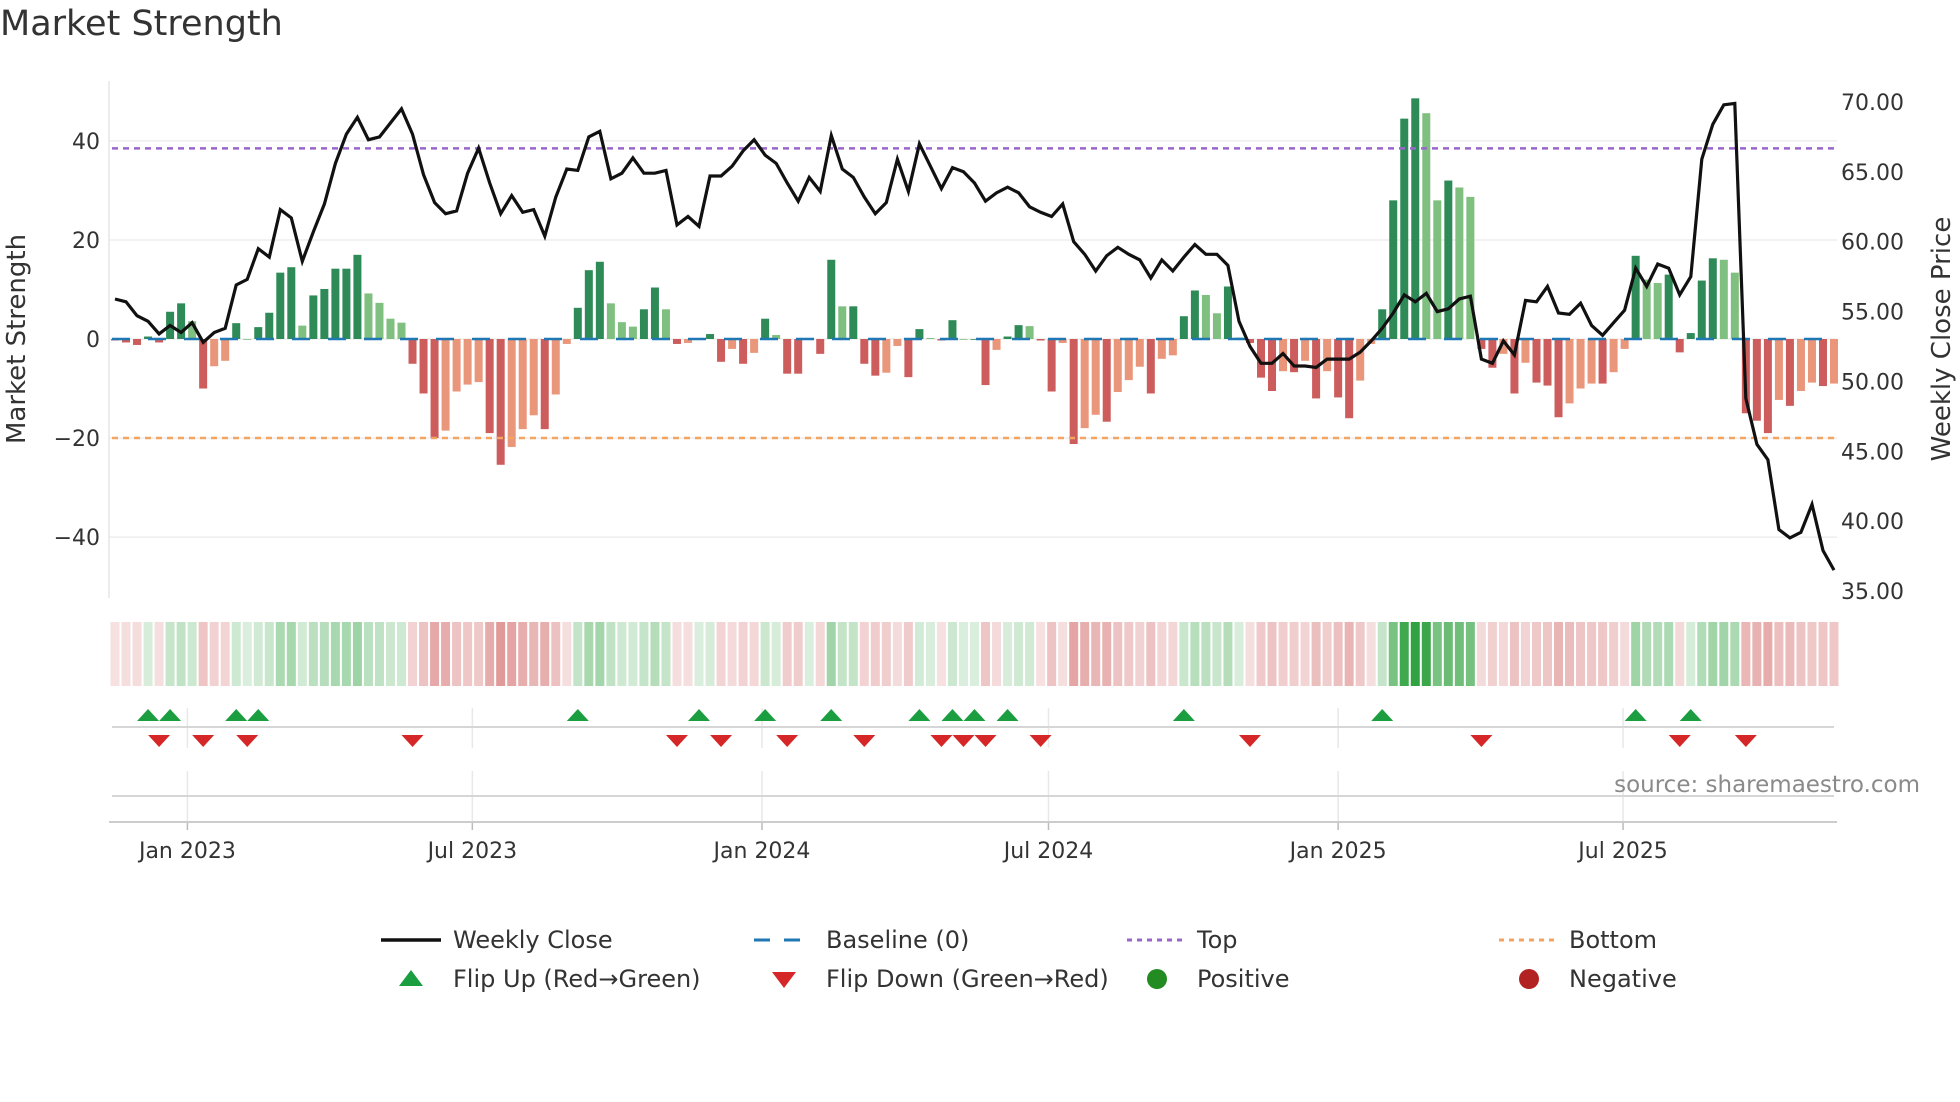  Describe the element at coordinates (1048, 851) in the screenshot. I see `x-tick-label: Jul 2024` at that location.